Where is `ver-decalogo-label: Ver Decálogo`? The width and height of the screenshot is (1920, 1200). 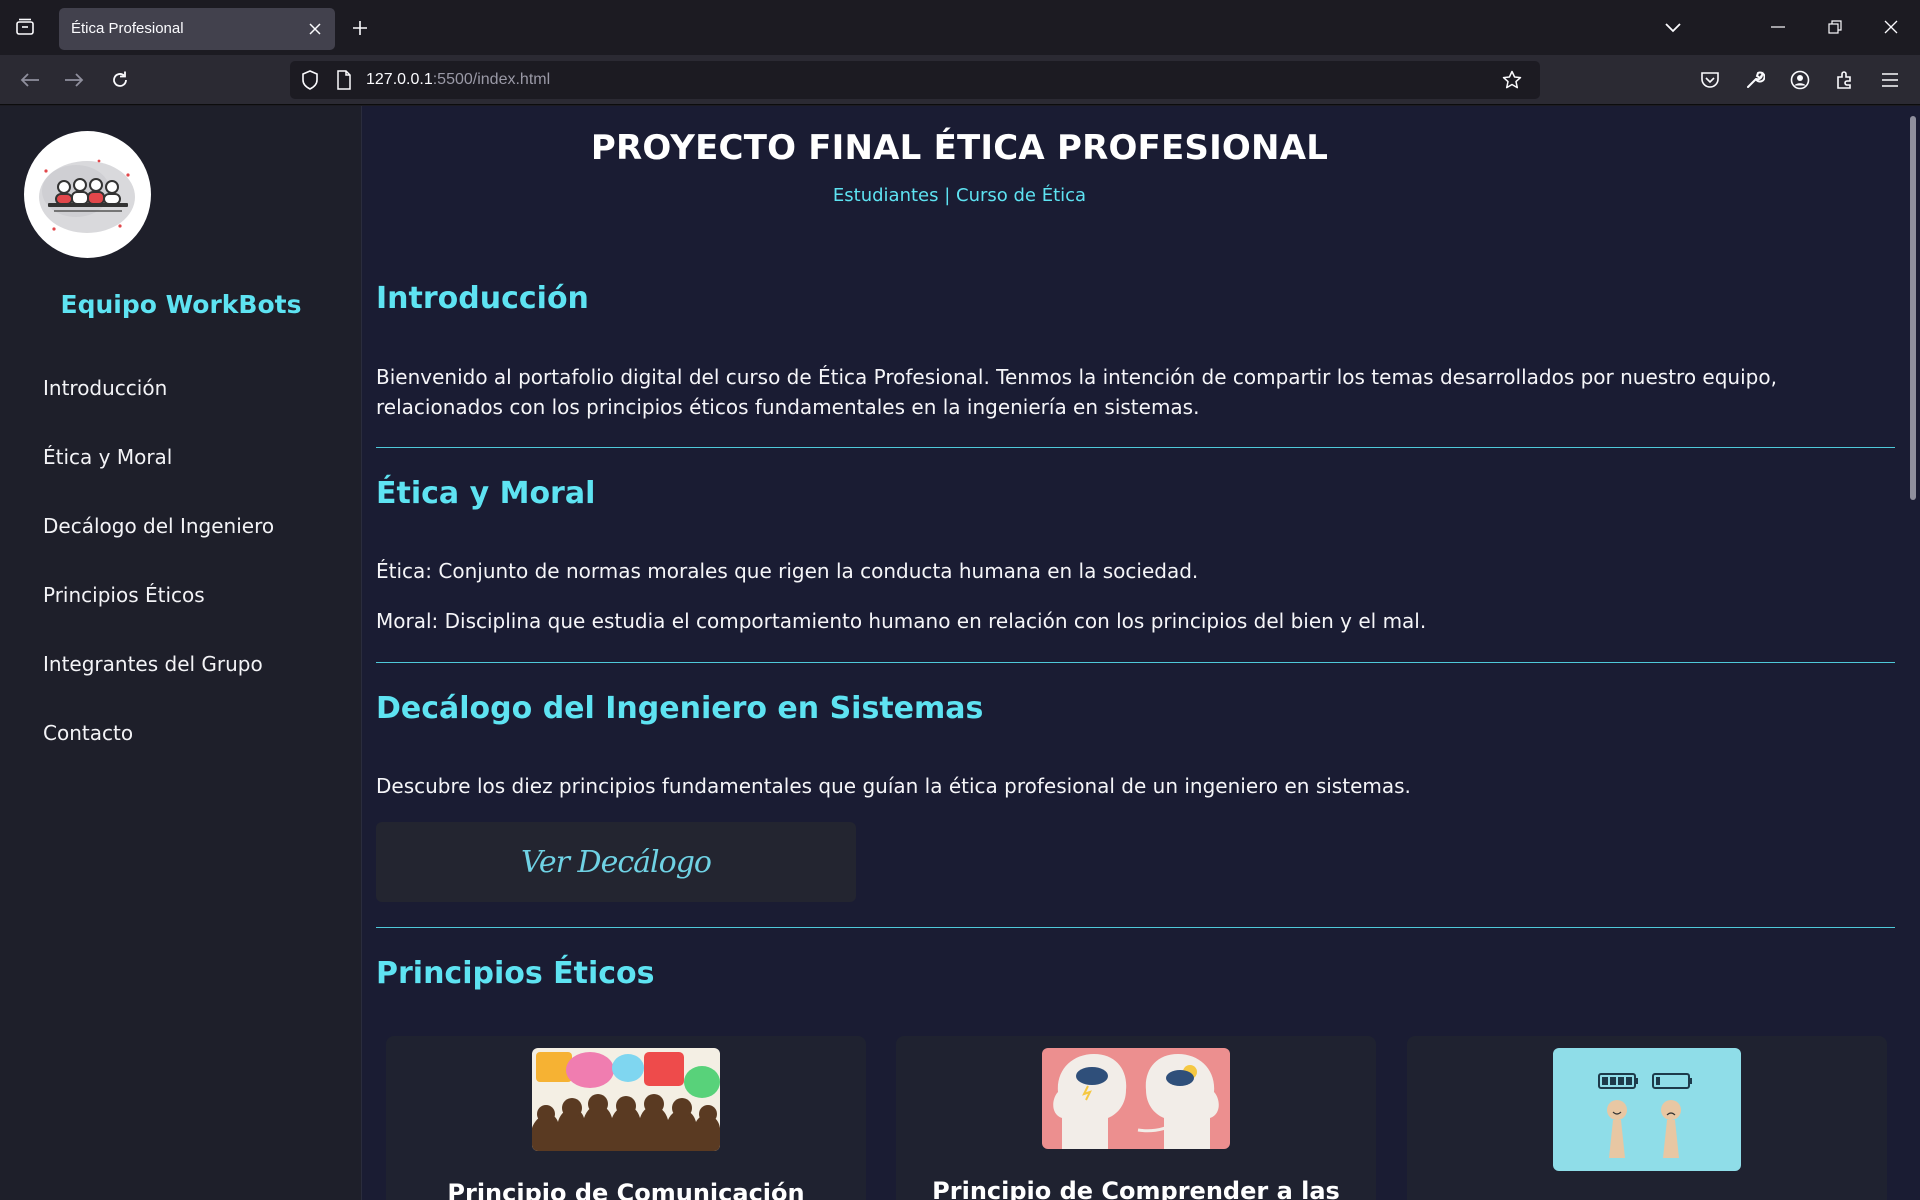 ver-decalogo-label: Ver Decálogo is located at coordinates (616, 862).